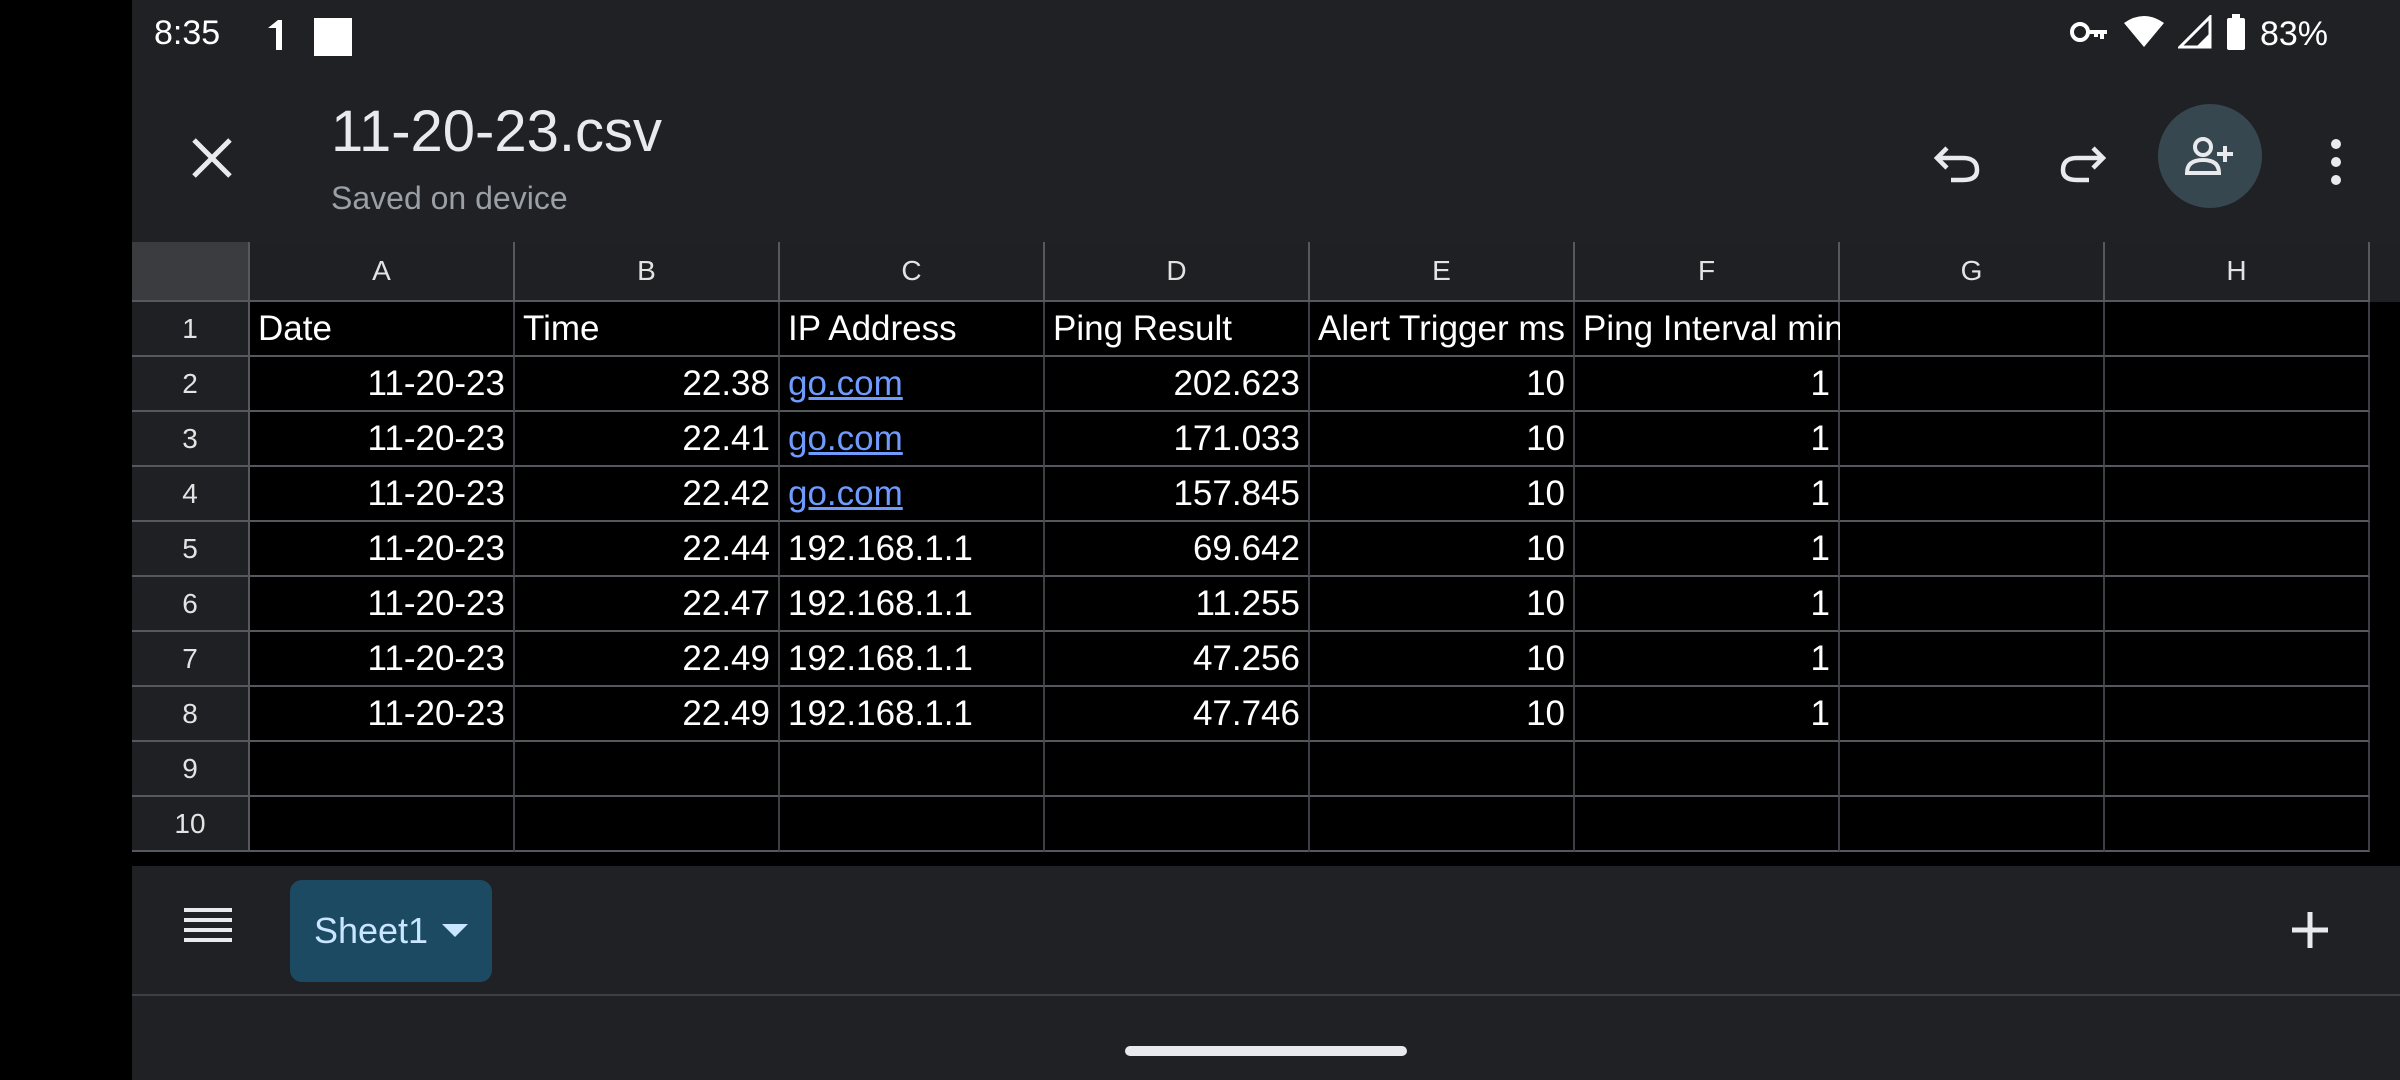  I want to click on cell-b2: 22.38, so click(647, 384).